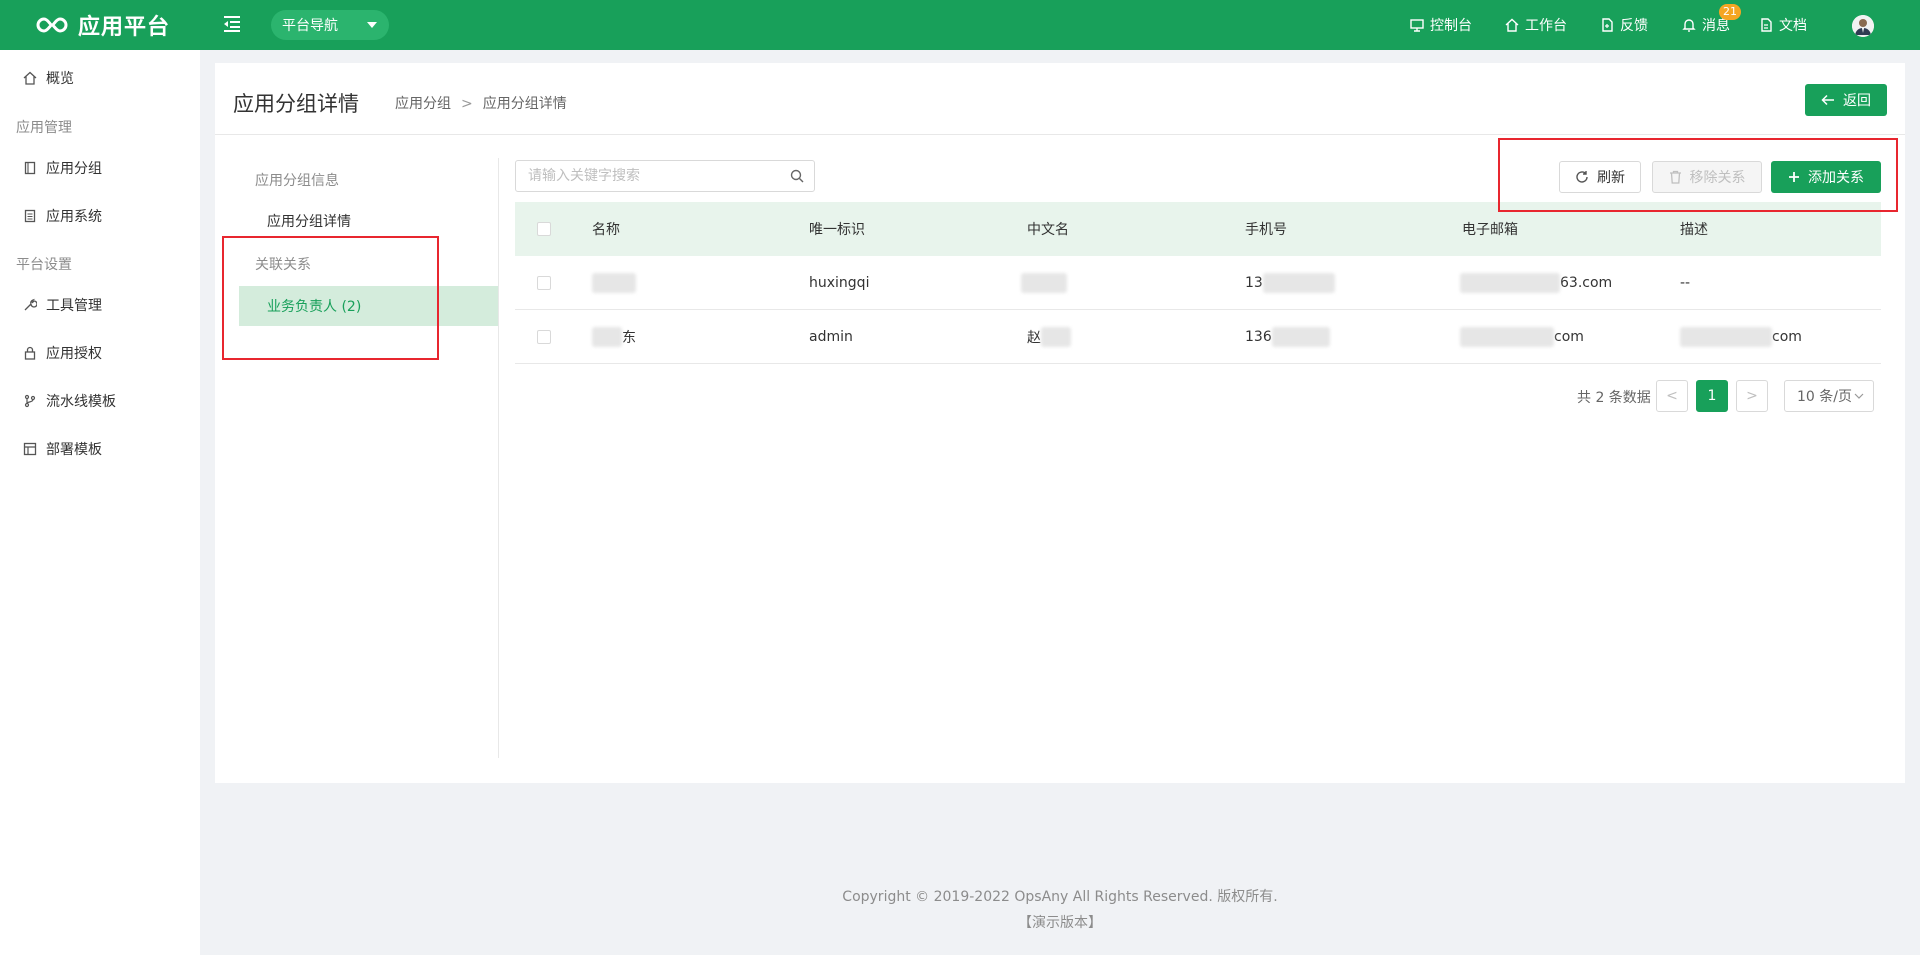  What do you see at coordinates (30, 401) in the screenshot?
I see `branch-icon` at bounding box center [30, 401].